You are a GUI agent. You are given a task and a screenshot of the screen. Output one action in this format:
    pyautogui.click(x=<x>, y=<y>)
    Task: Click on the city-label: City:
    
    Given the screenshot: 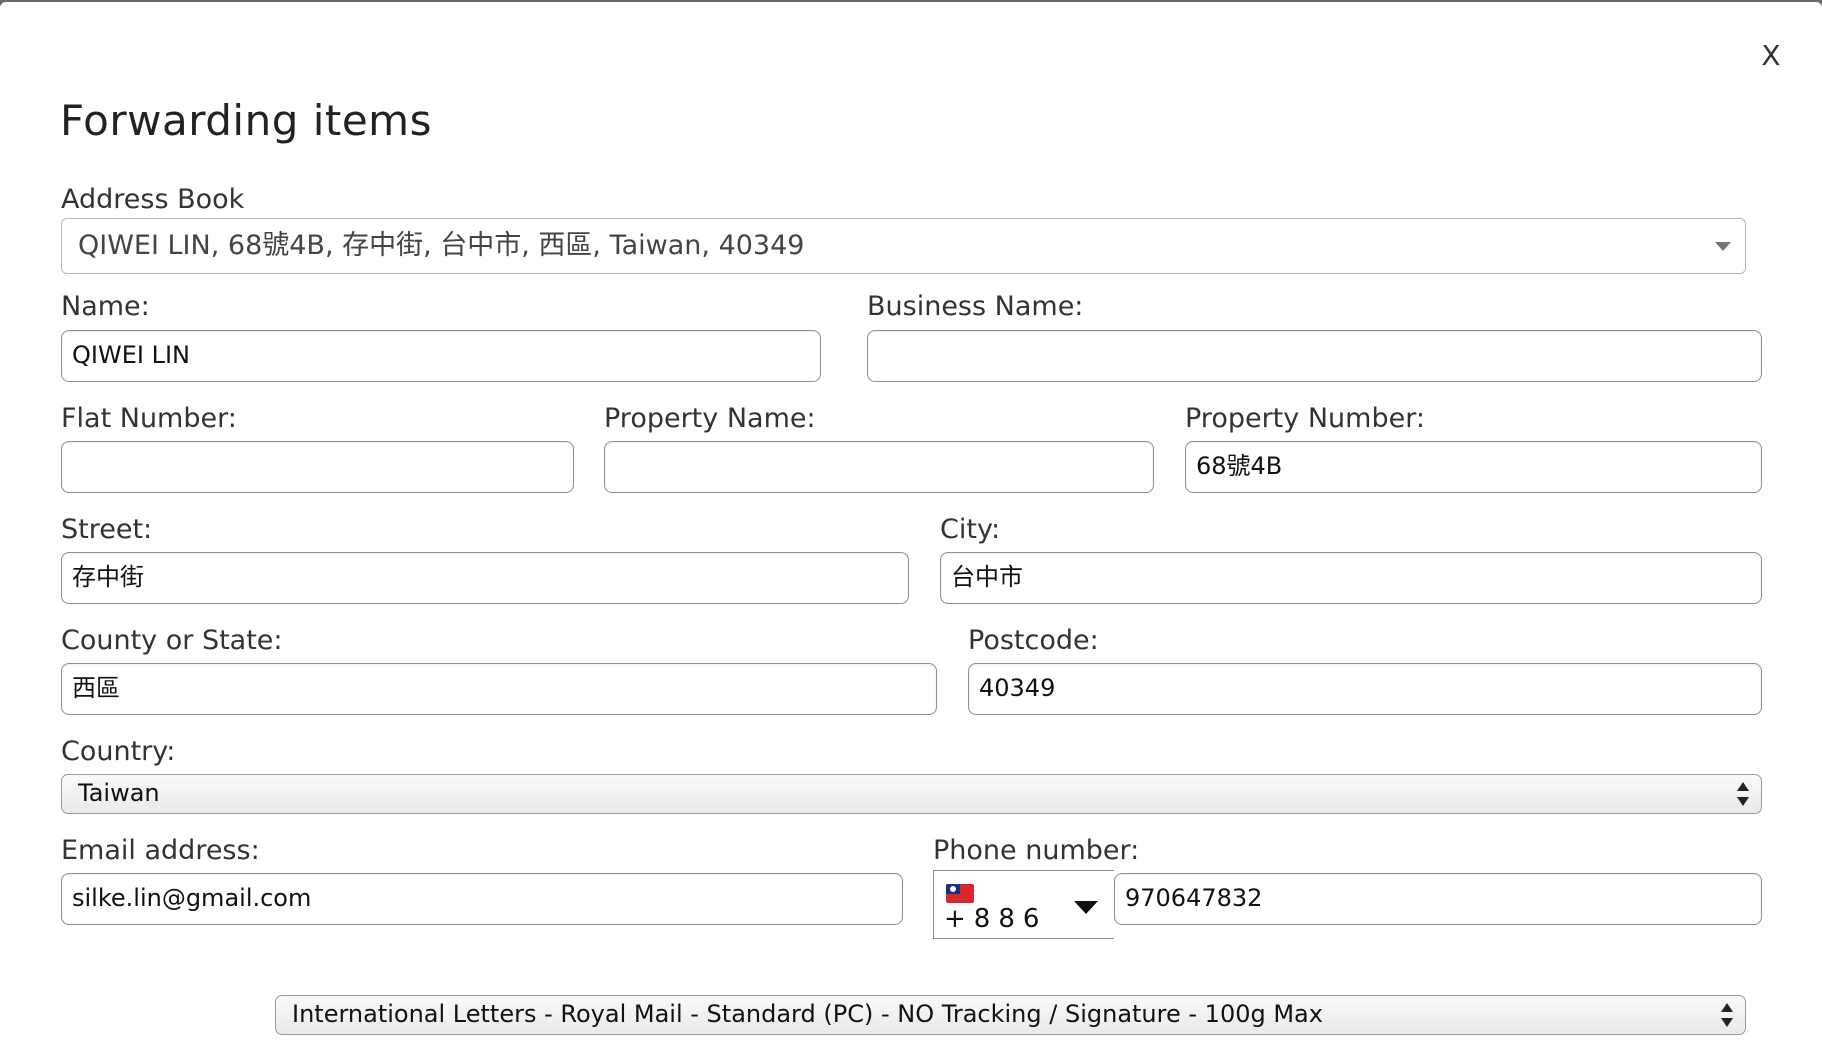 What is the action you would take?
    pyautogui.click(x=970, y=529)
    